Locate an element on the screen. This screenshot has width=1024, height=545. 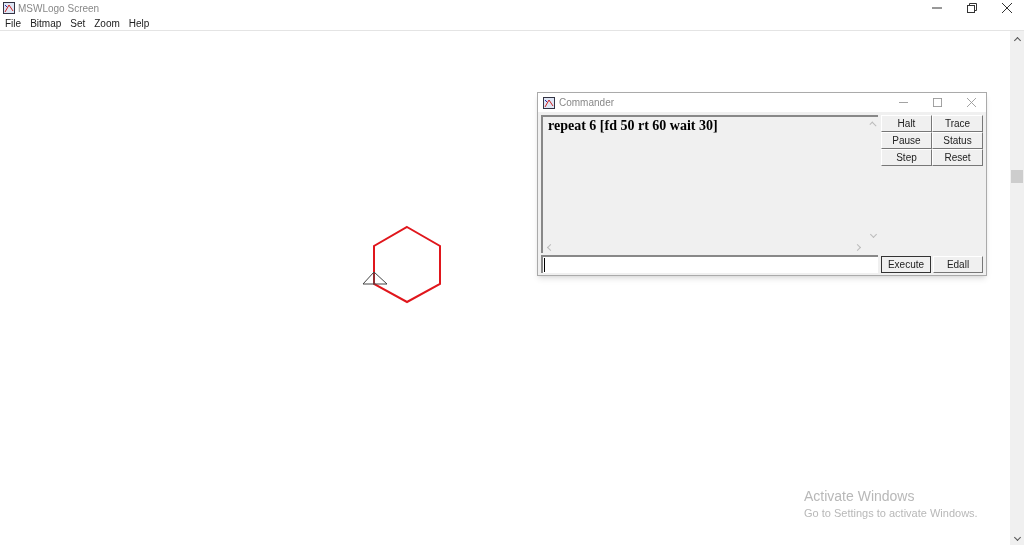
execute-button: Execute is located at coordinates (906, 264).